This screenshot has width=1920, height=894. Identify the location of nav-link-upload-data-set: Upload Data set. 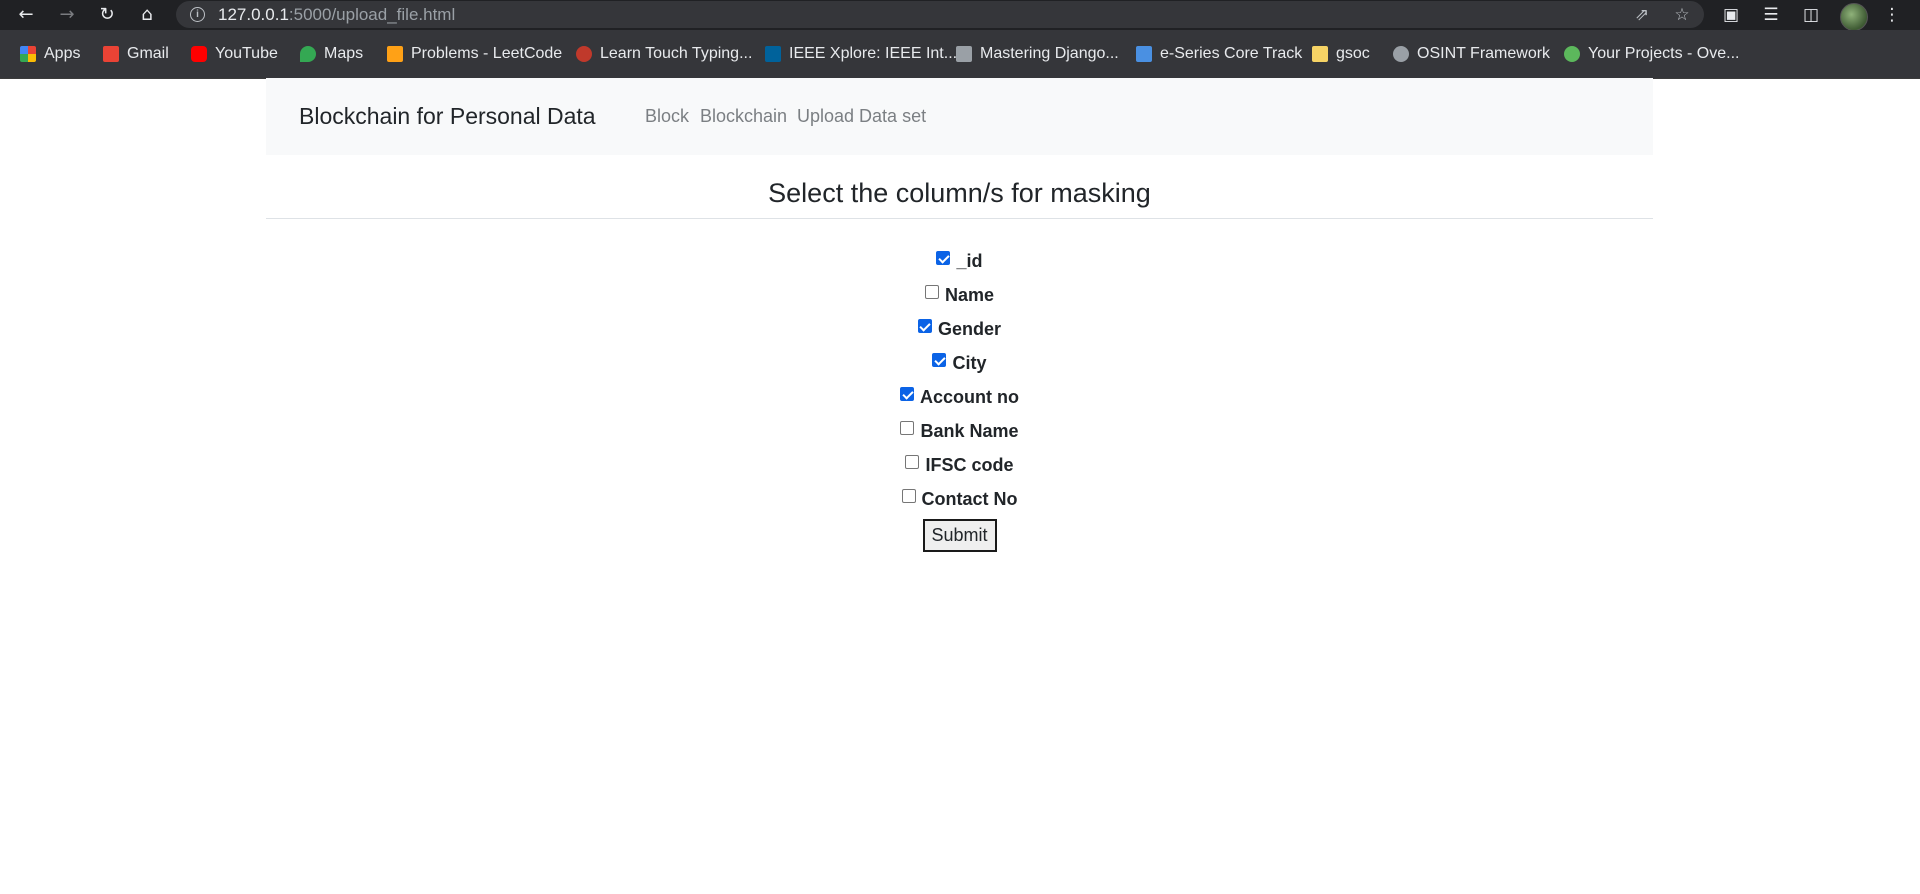
(861, 116).